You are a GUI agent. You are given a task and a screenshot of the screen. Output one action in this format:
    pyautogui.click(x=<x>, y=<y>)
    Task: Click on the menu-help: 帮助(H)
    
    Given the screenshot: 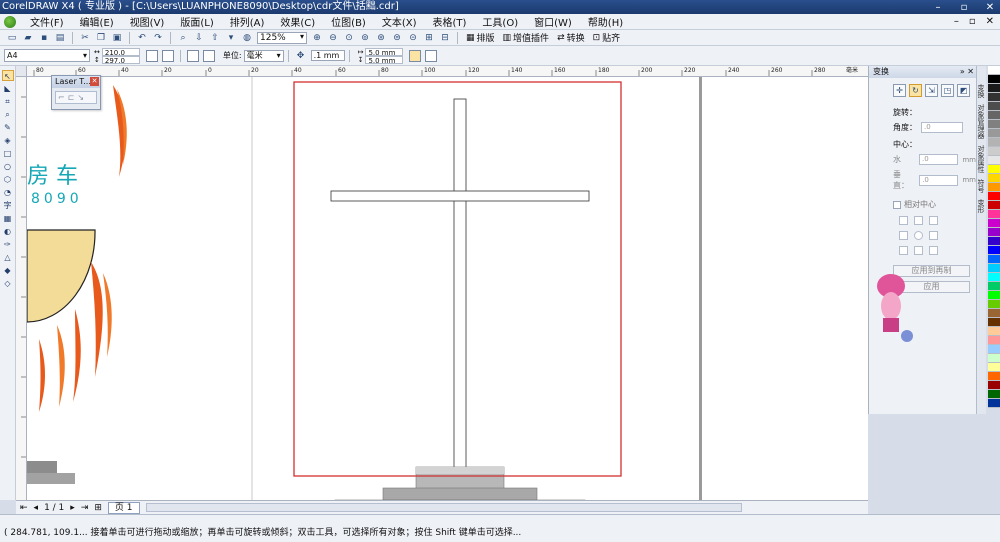 What is the action you would take?
    pyautogui.click(x=605, y=21)
    